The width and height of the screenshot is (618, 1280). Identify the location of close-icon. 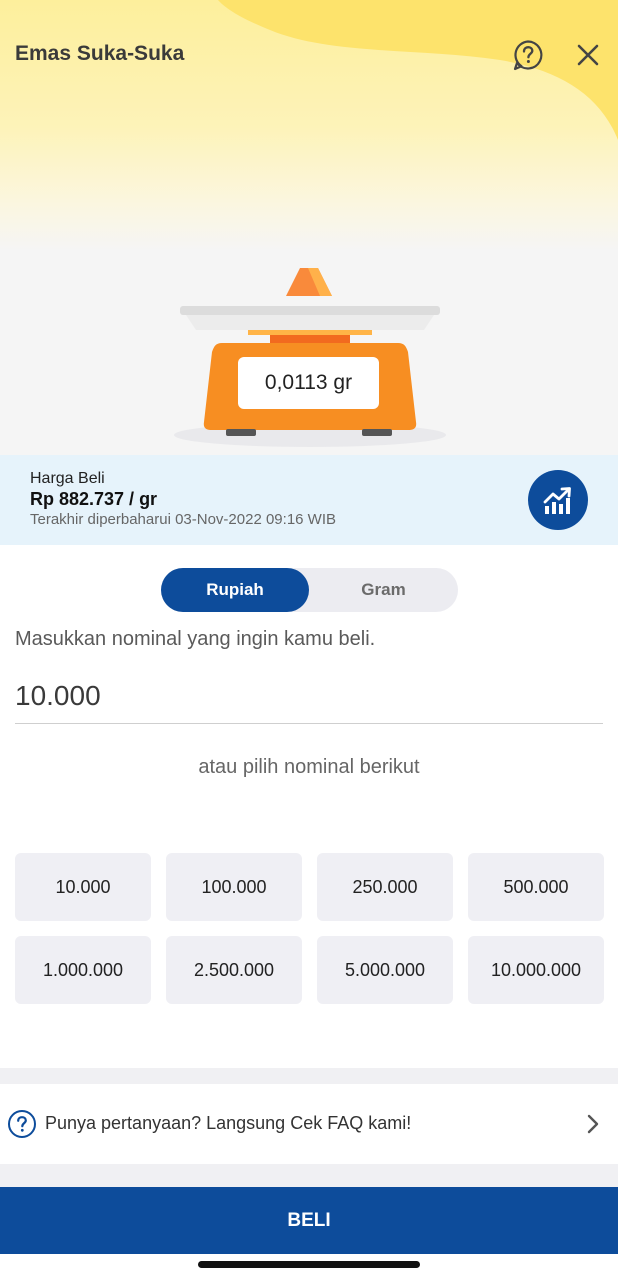
(588, 55).